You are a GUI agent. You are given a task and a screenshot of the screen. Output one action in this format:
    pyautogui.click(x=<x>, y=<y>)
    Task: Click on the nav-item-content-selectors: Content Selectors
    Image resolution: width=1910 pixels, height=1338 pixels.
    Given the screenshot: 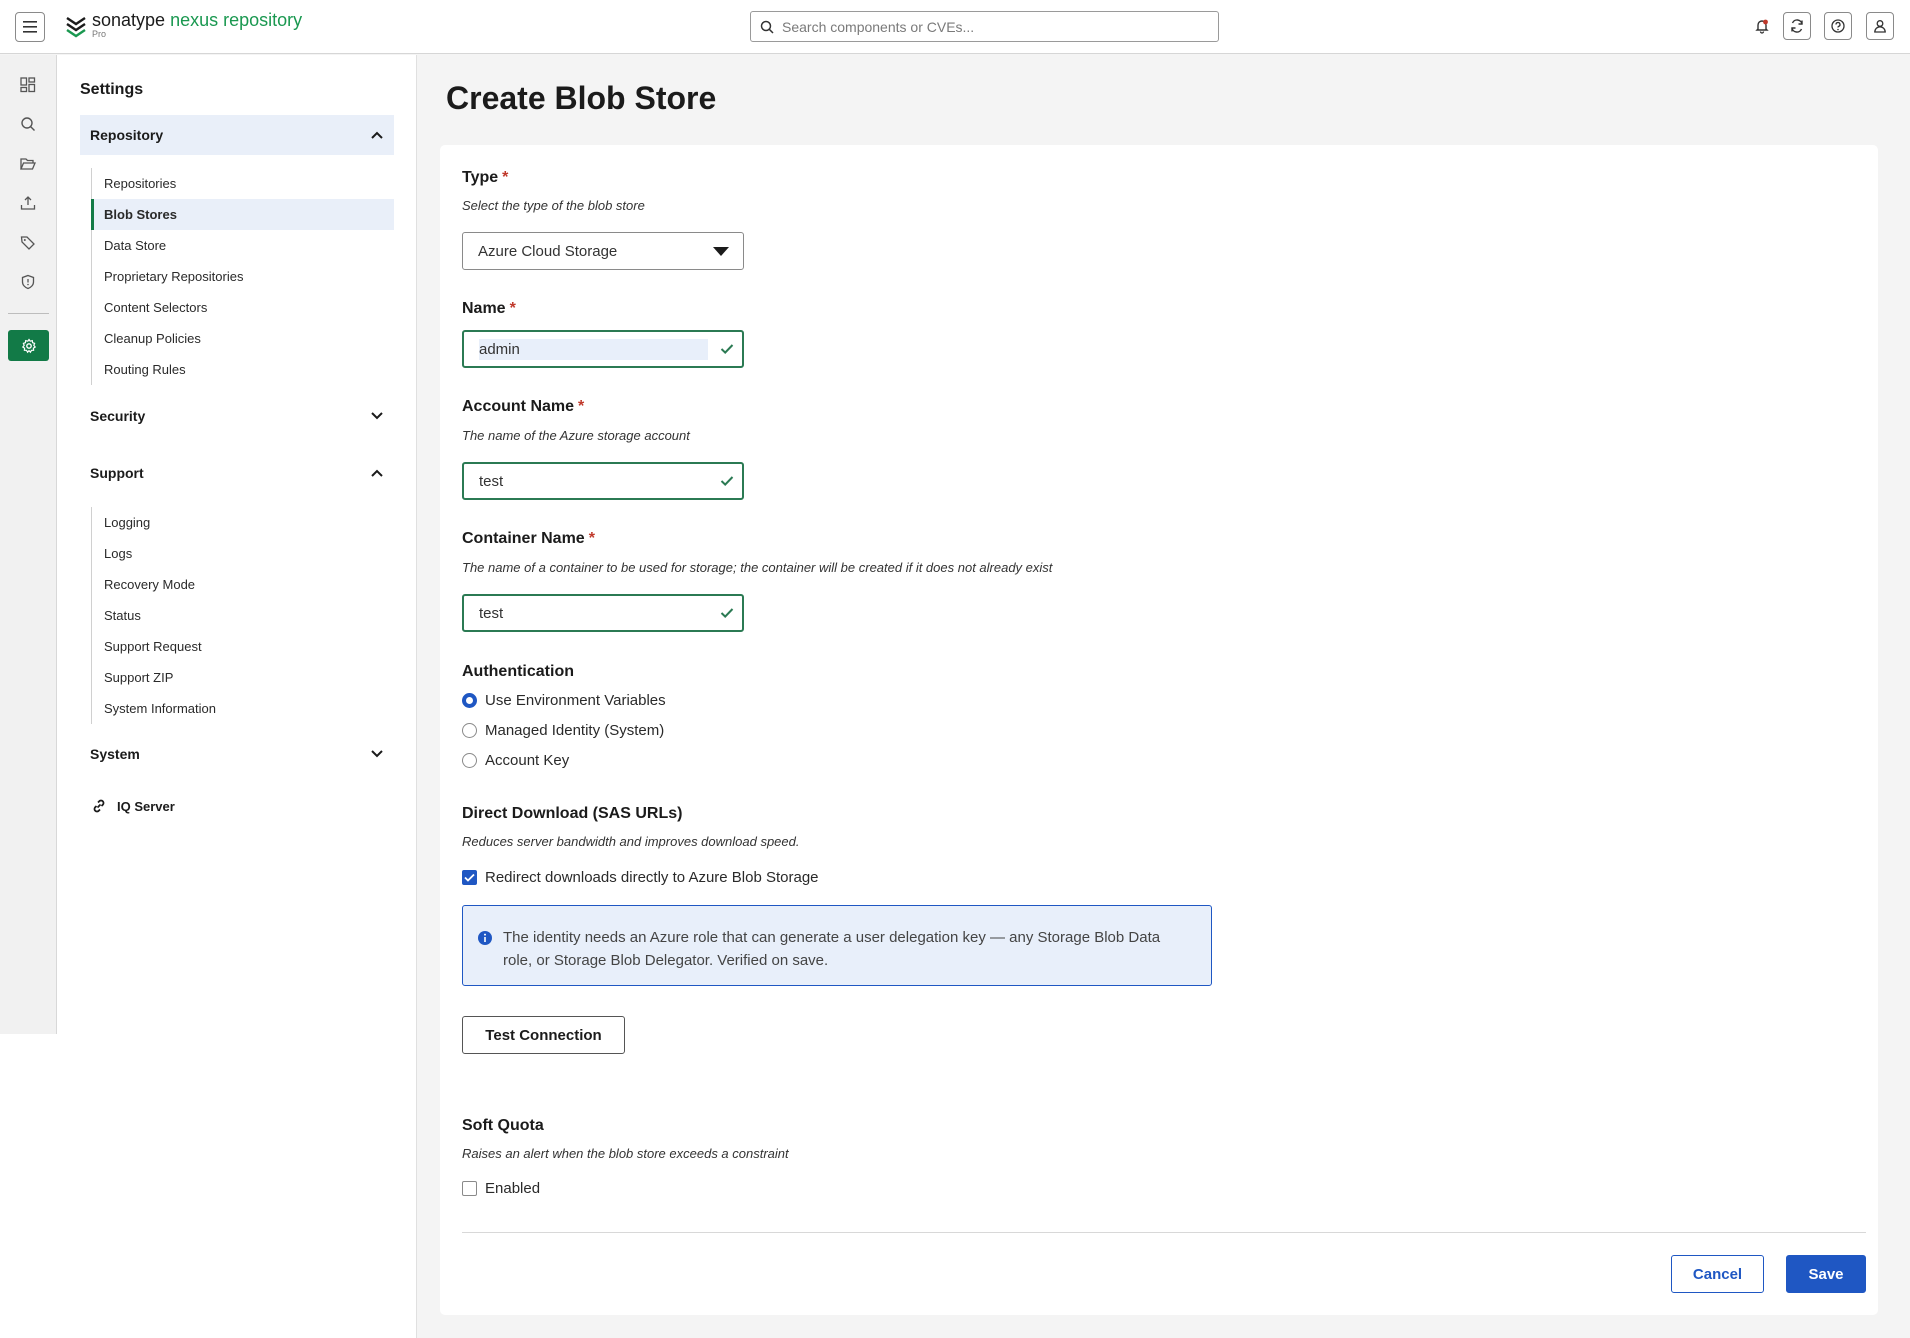 What is the action you would take?
    pyautogui.click(x=243, y=307)
    